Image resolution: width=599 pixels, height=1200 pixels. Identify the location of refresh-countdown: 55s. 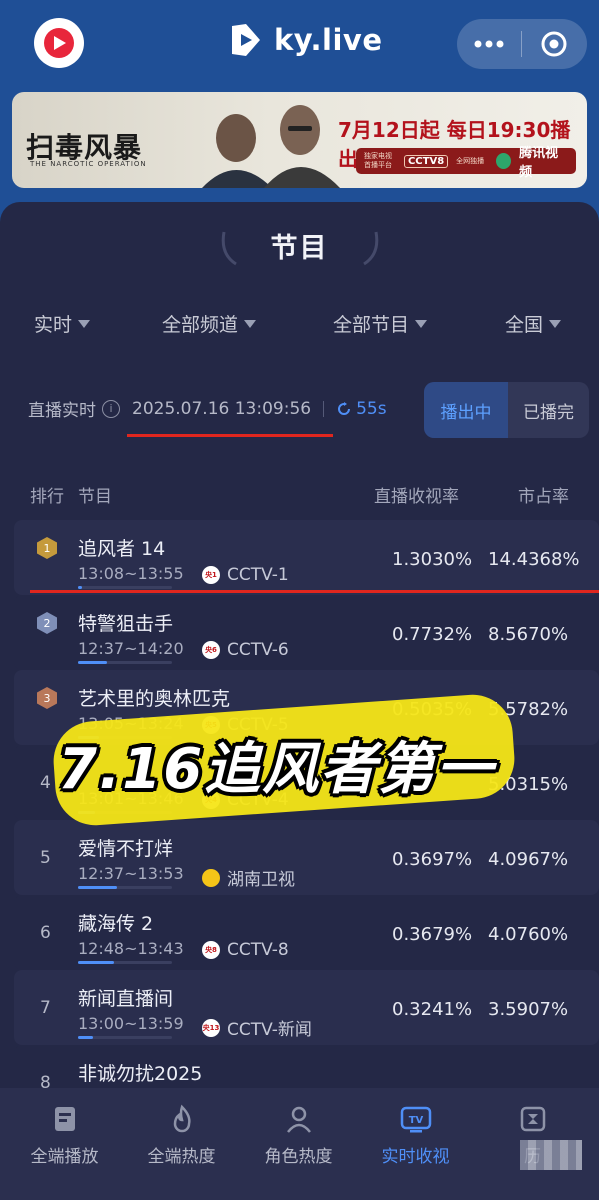
(361, 409).